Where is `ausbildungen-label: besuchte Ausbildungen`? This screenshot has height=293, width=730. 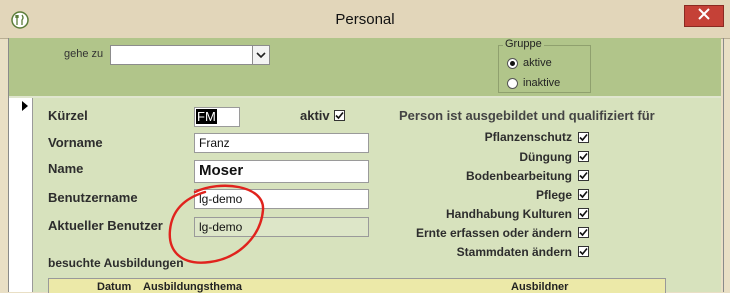
ausbildungen-label: besuchte Ausbildungen is located at coordinates (116, 263).